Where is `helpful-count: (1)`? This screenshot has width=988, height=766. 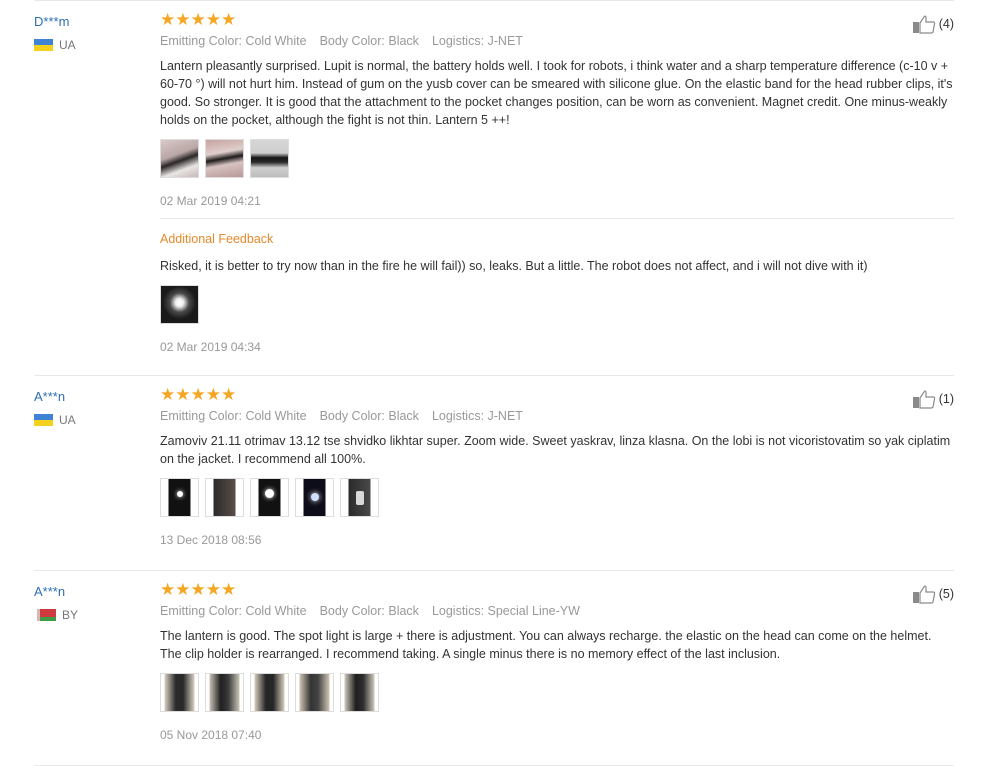 helpful-count: (1) is located at coordinates (946, 399).